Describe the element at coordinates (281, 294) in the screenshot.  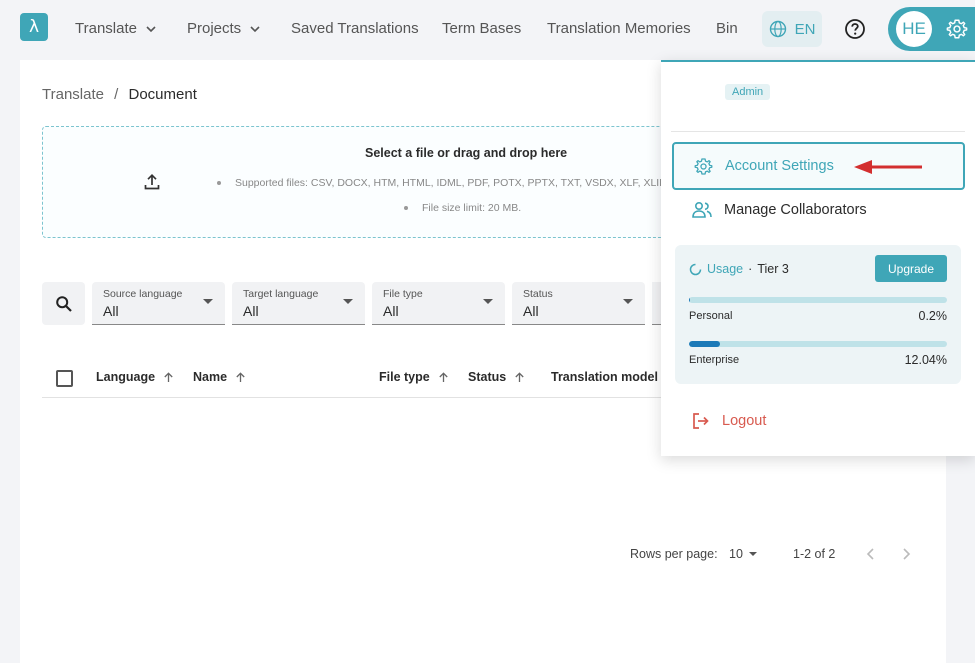
I see `filter-label: Target language` at that location.